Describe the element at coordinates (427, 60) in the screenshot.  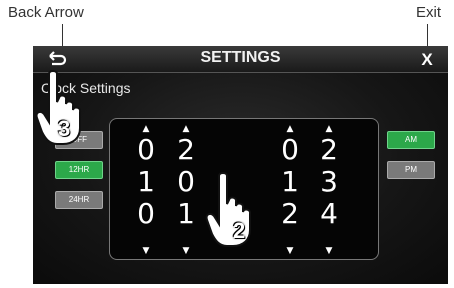
I see `exit-button: X` at that location.